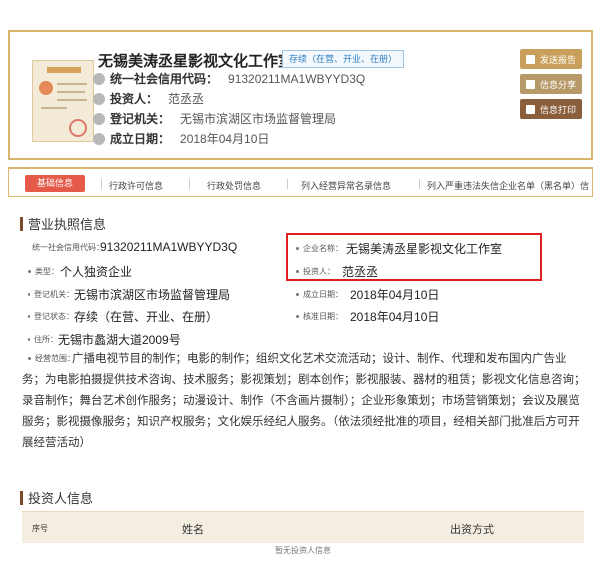 The height and width of the screenshot is (565, 600). What do you see at coordinates (367, 316) in the screenshot?
I see `field-approved: 核准日期： 2018年04月10日` at bounding box center [367, 316].